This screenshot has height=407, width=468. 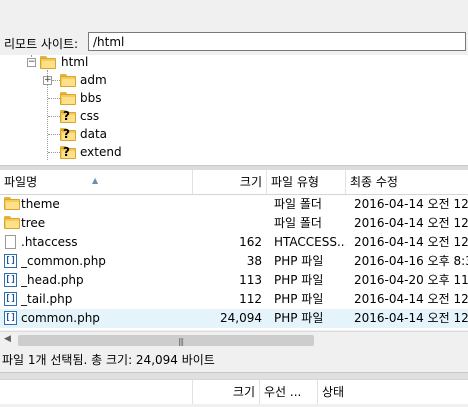 I want to click on file-name: common.php, so click(x=60, y=318).